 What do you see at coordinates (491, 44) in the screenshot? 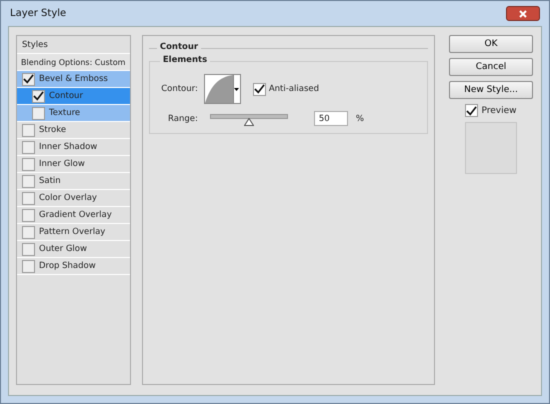
I see `dialog-button: OK` at bounding box center [491, 44].